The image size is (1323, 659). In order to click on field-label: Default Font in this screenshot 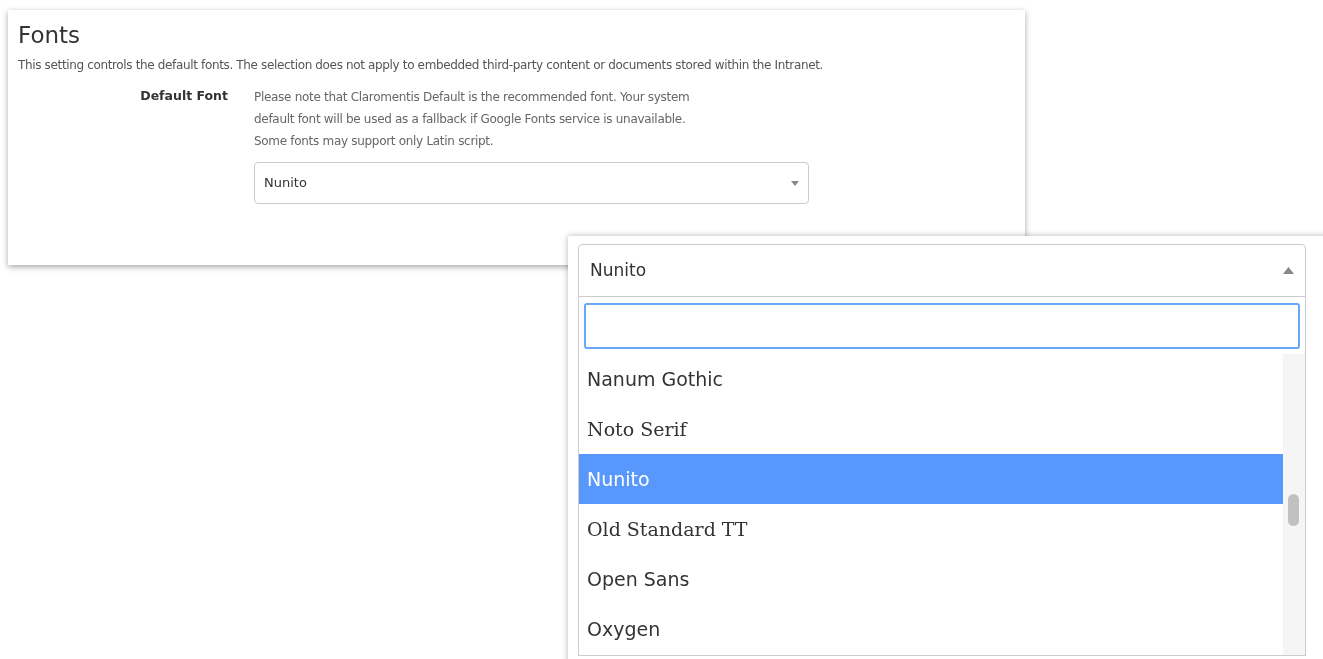, I will do `click(184, 96)`.